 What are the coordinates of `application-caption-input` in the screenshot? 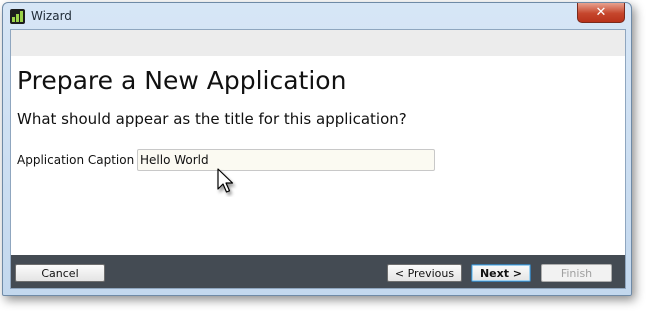 It's located at (286, 160).